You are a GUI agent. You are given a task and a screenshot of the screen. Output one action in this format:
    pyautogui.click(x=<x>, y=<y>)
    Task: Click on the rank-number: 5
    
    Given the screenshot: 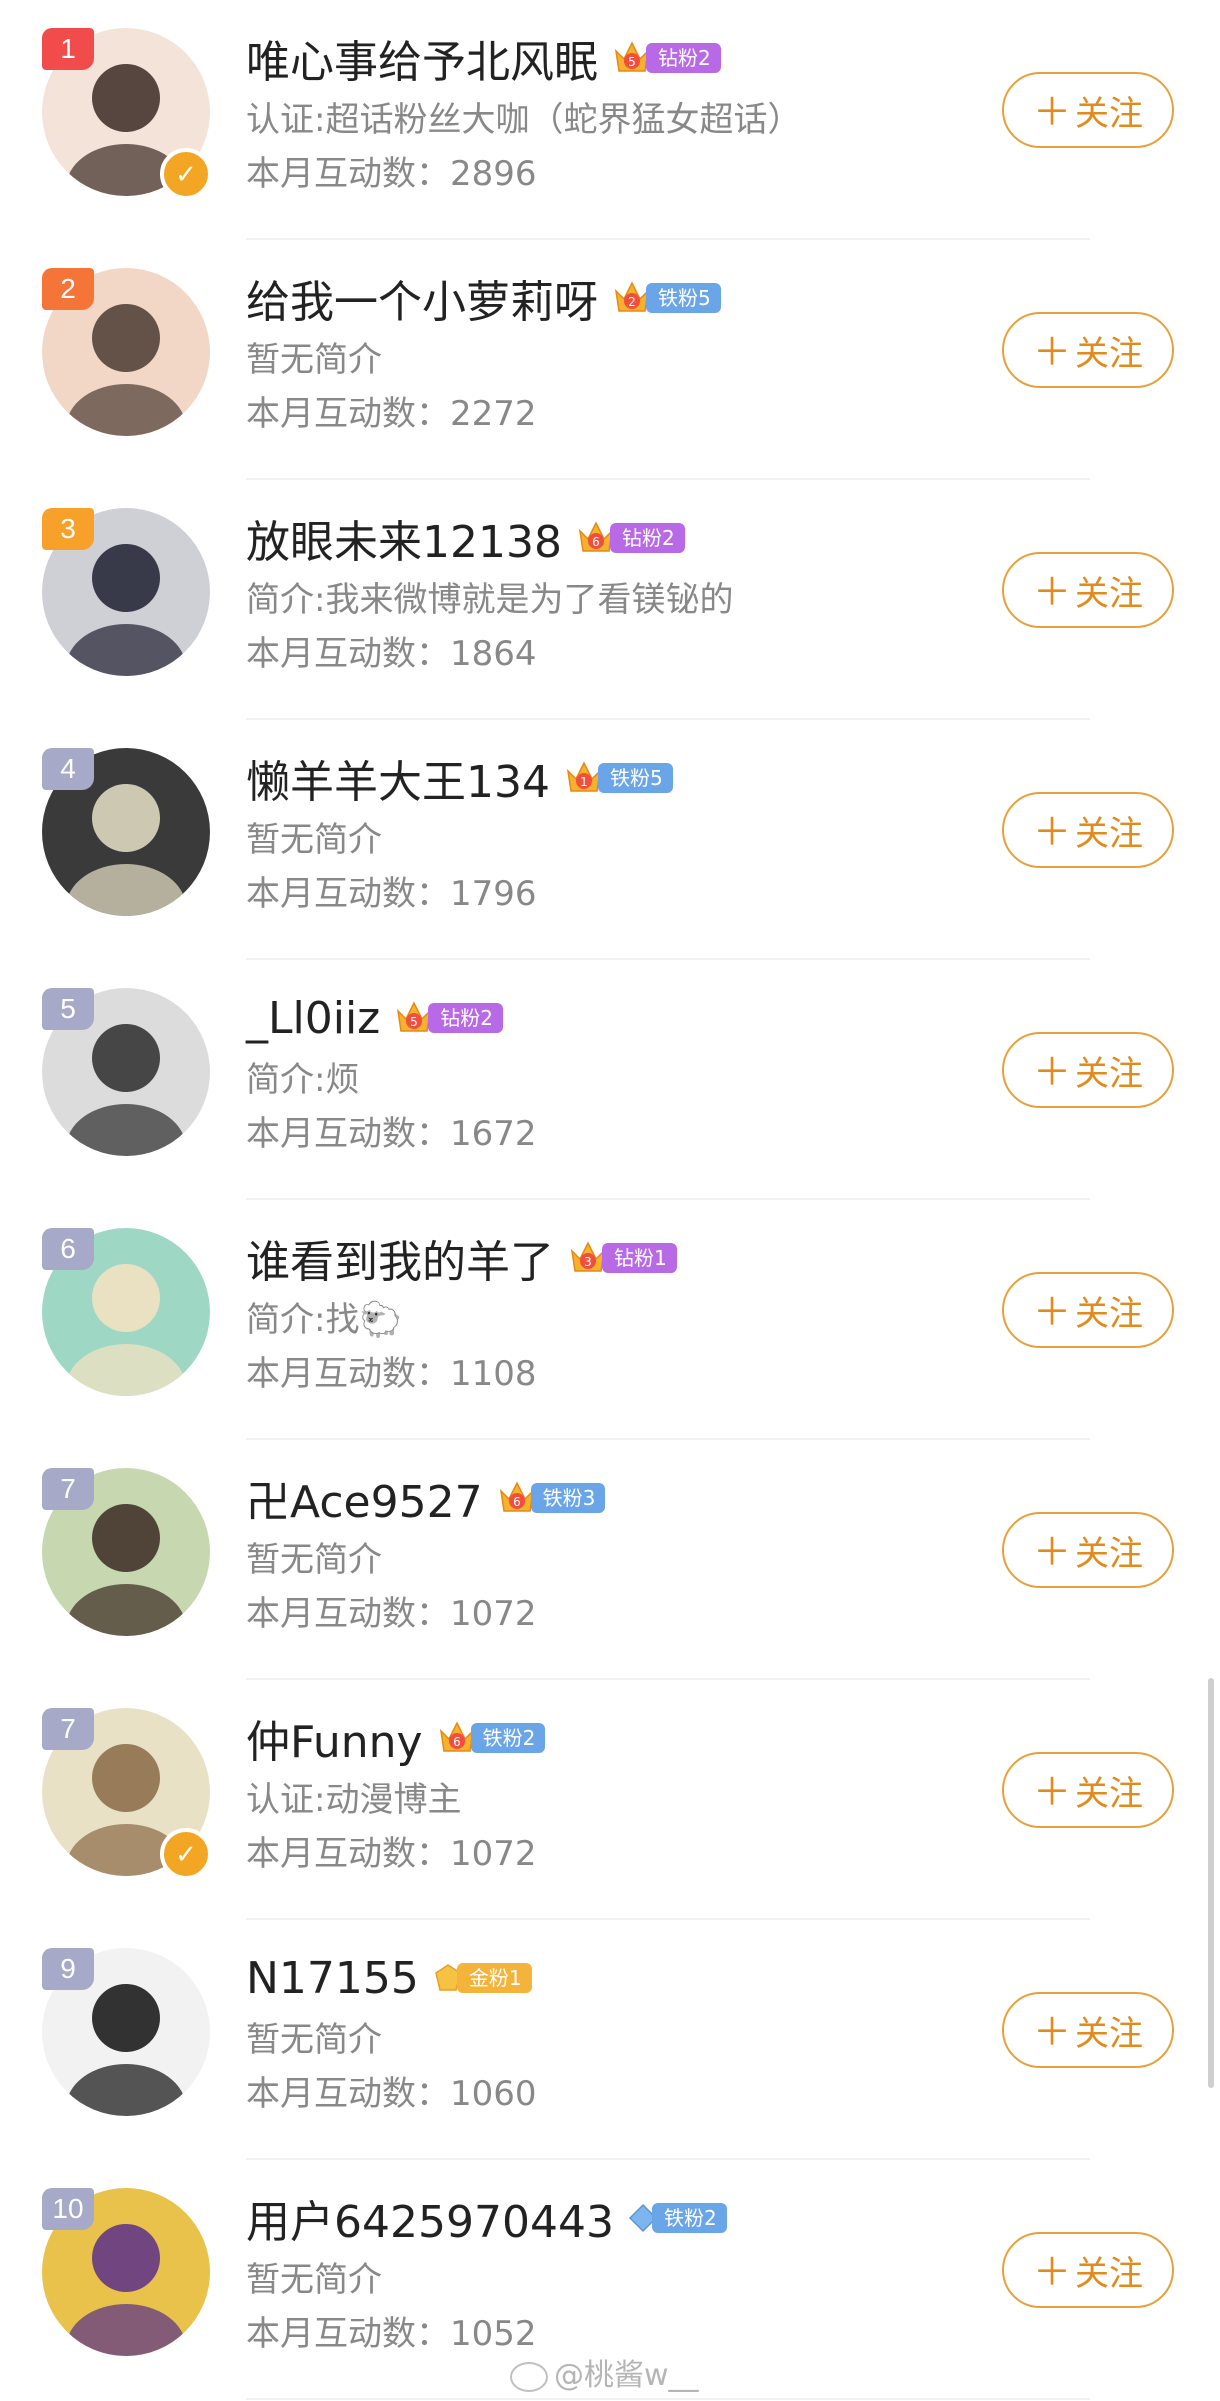 What is the action you would take?
    pyautogui.click(x=68, y=1008)
    